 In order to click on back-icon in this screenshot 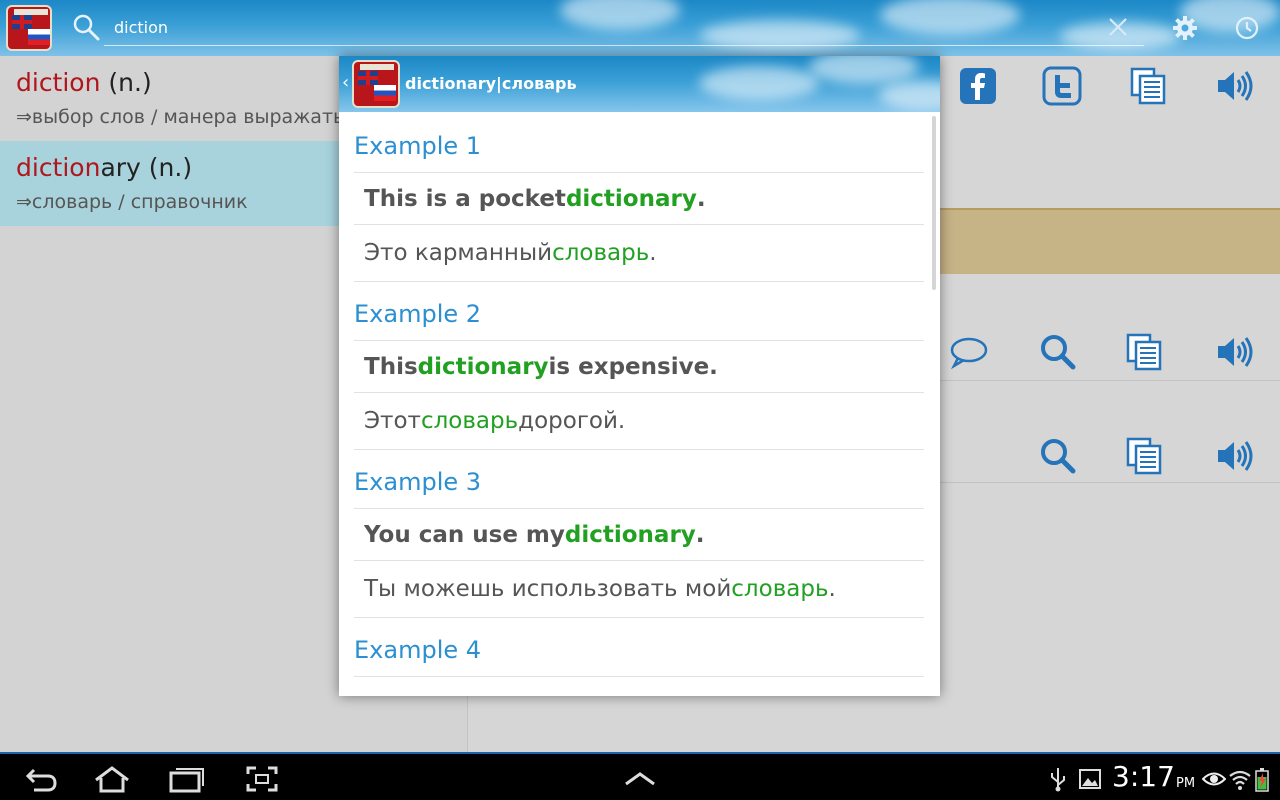, I will do `click(40, 779)`.